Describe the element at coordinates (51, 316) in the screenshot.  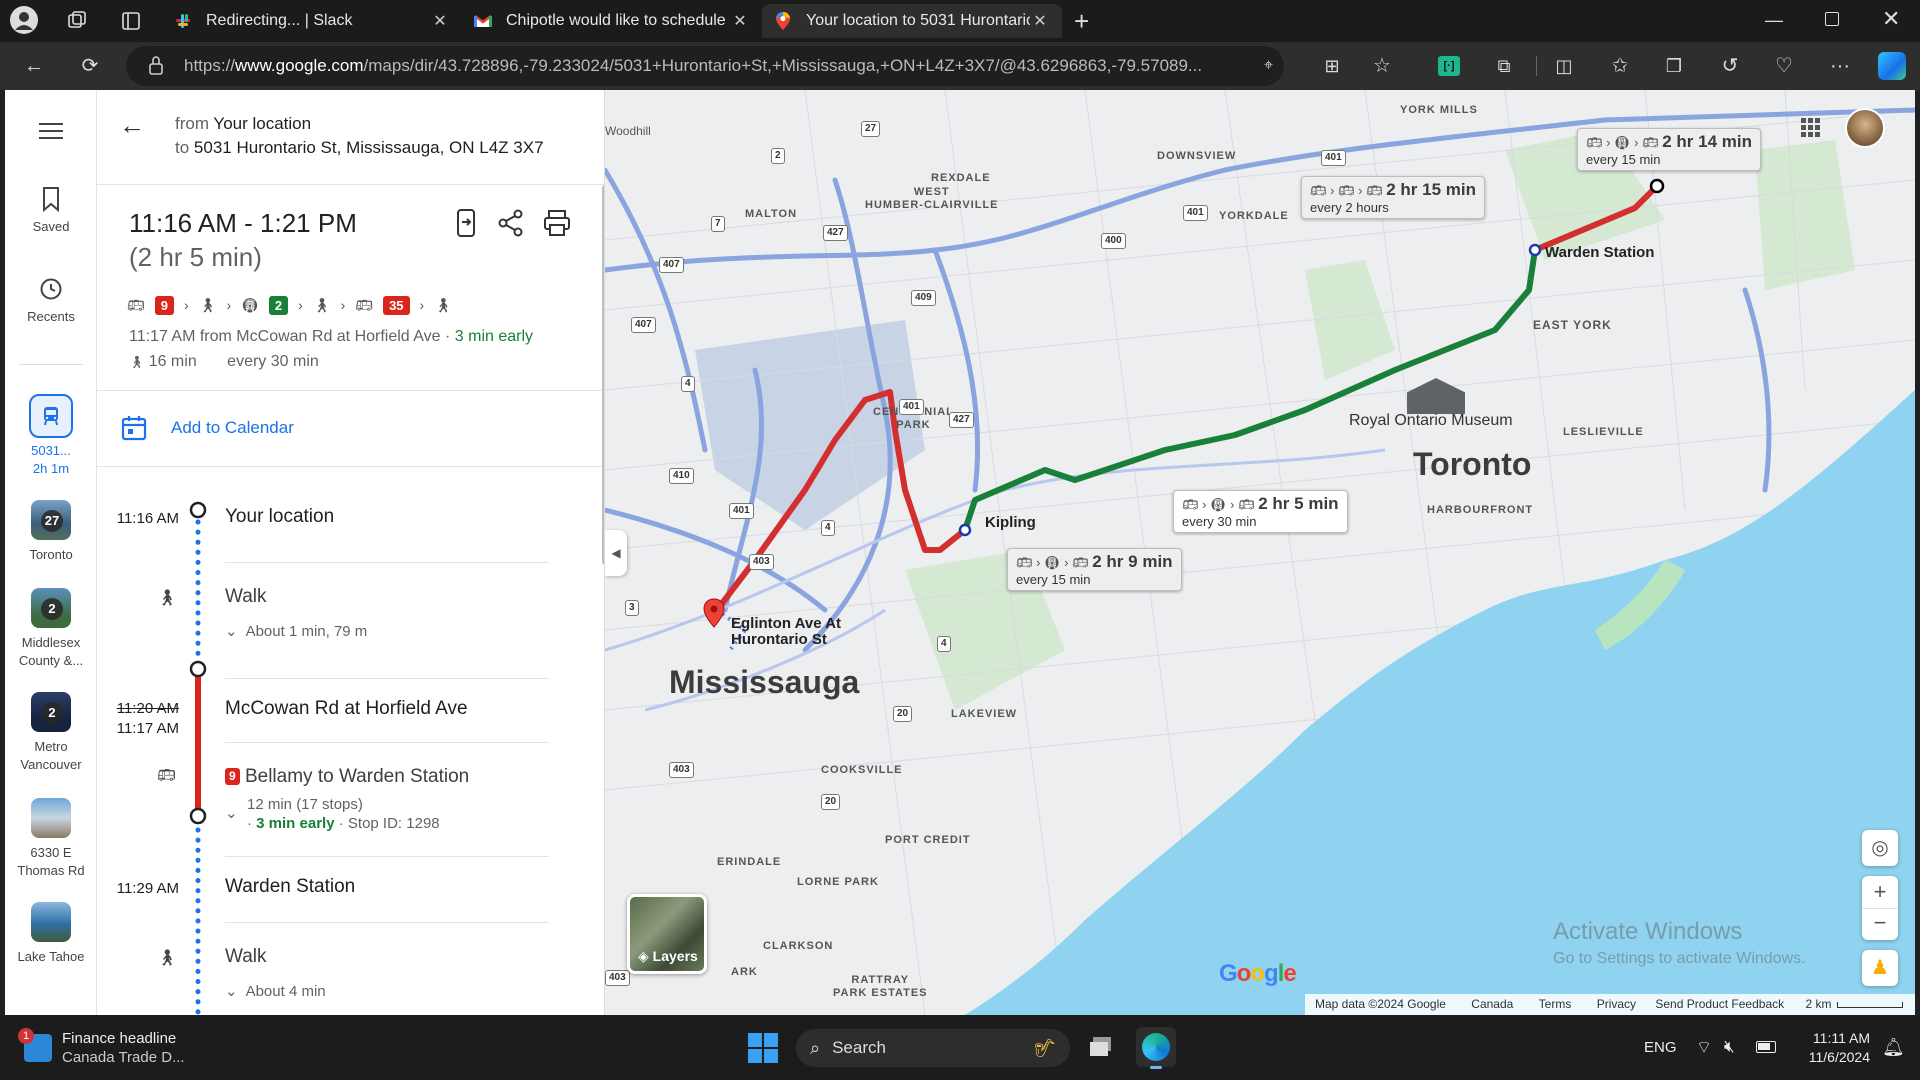
I see `recents-label: Recents` at that location.